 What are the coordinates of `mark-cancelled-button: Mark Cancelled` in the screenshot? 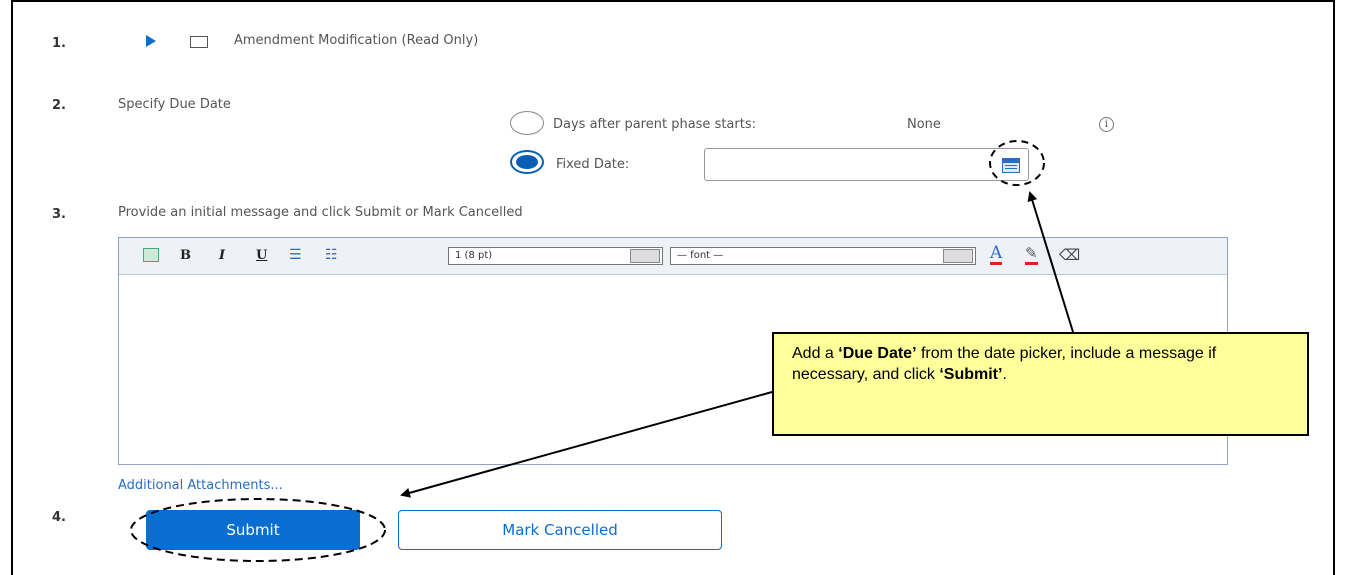 It's located at (560, 530).